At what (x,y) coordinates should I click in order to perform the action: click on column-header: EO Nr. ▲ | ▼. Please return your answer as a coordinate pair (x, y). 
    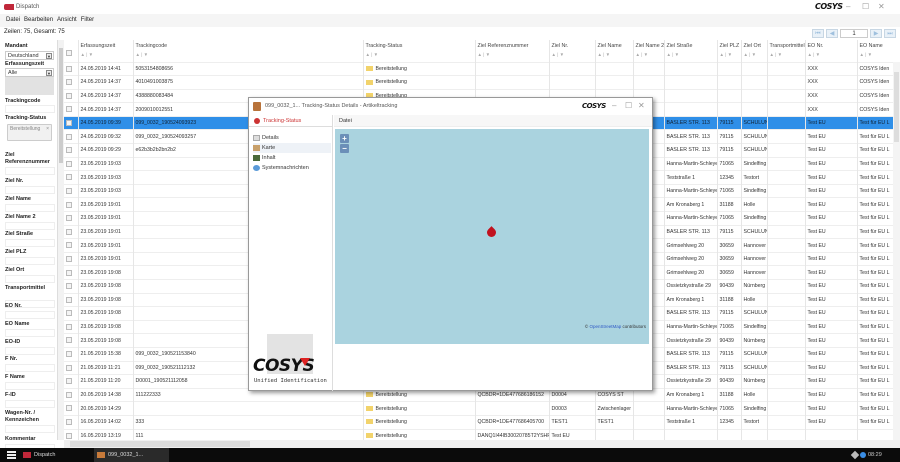
    Looking at the image, I should click on (831, 51).